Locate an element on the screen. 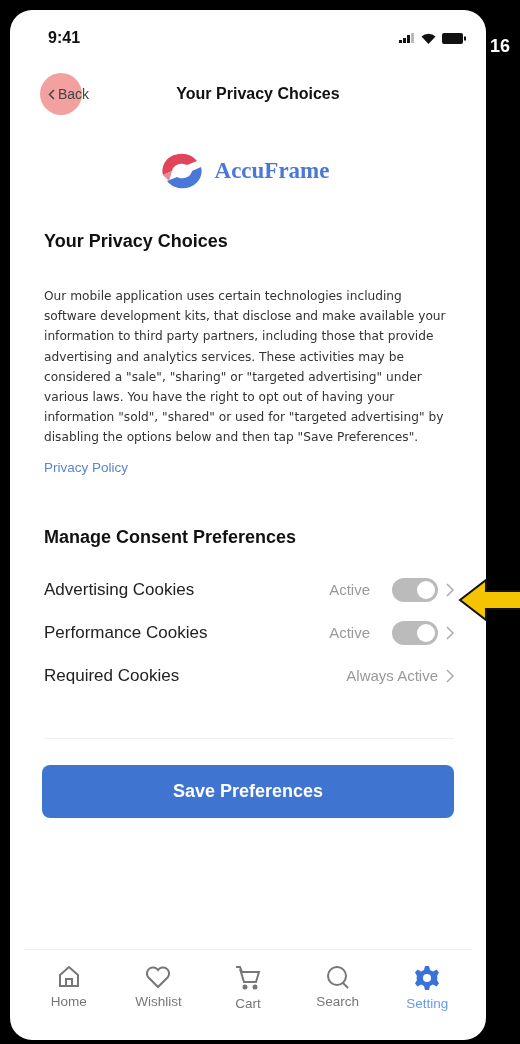  consent-label: Required Cookies is located at coordinates (112, 675).